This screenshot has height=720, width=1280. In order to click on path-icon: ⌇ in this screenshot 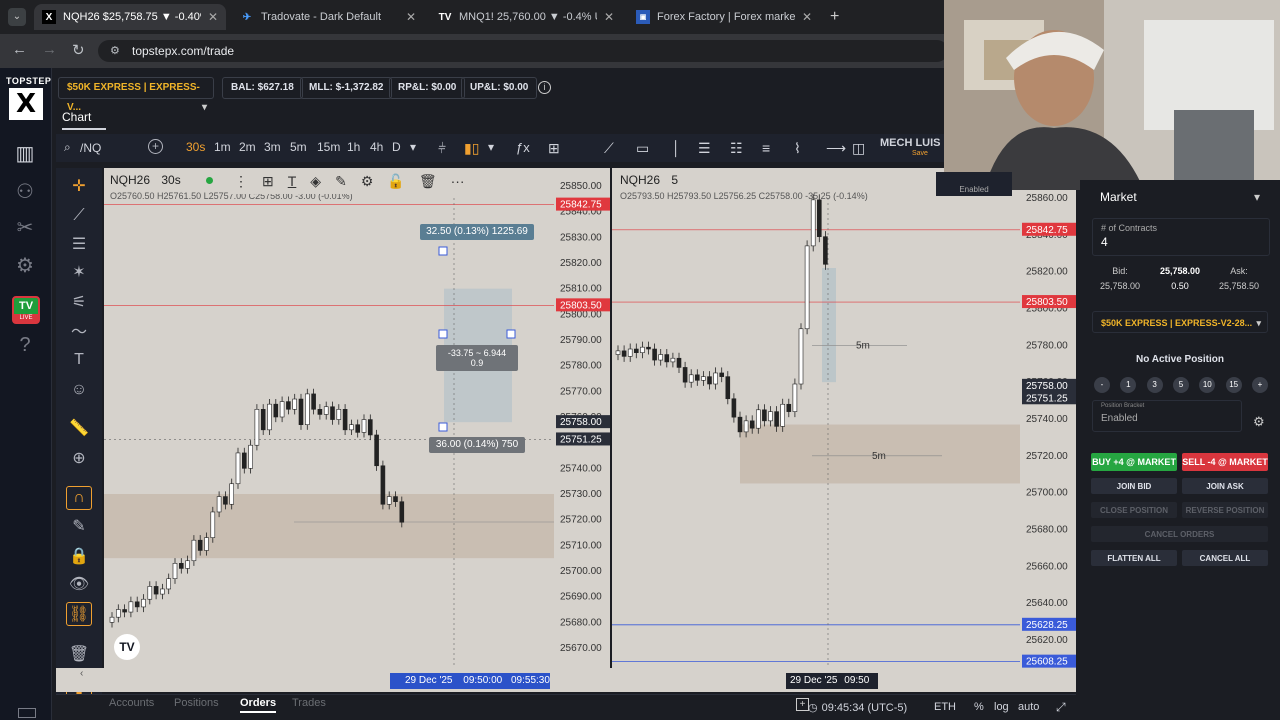, I will do `click(797, 148)`.